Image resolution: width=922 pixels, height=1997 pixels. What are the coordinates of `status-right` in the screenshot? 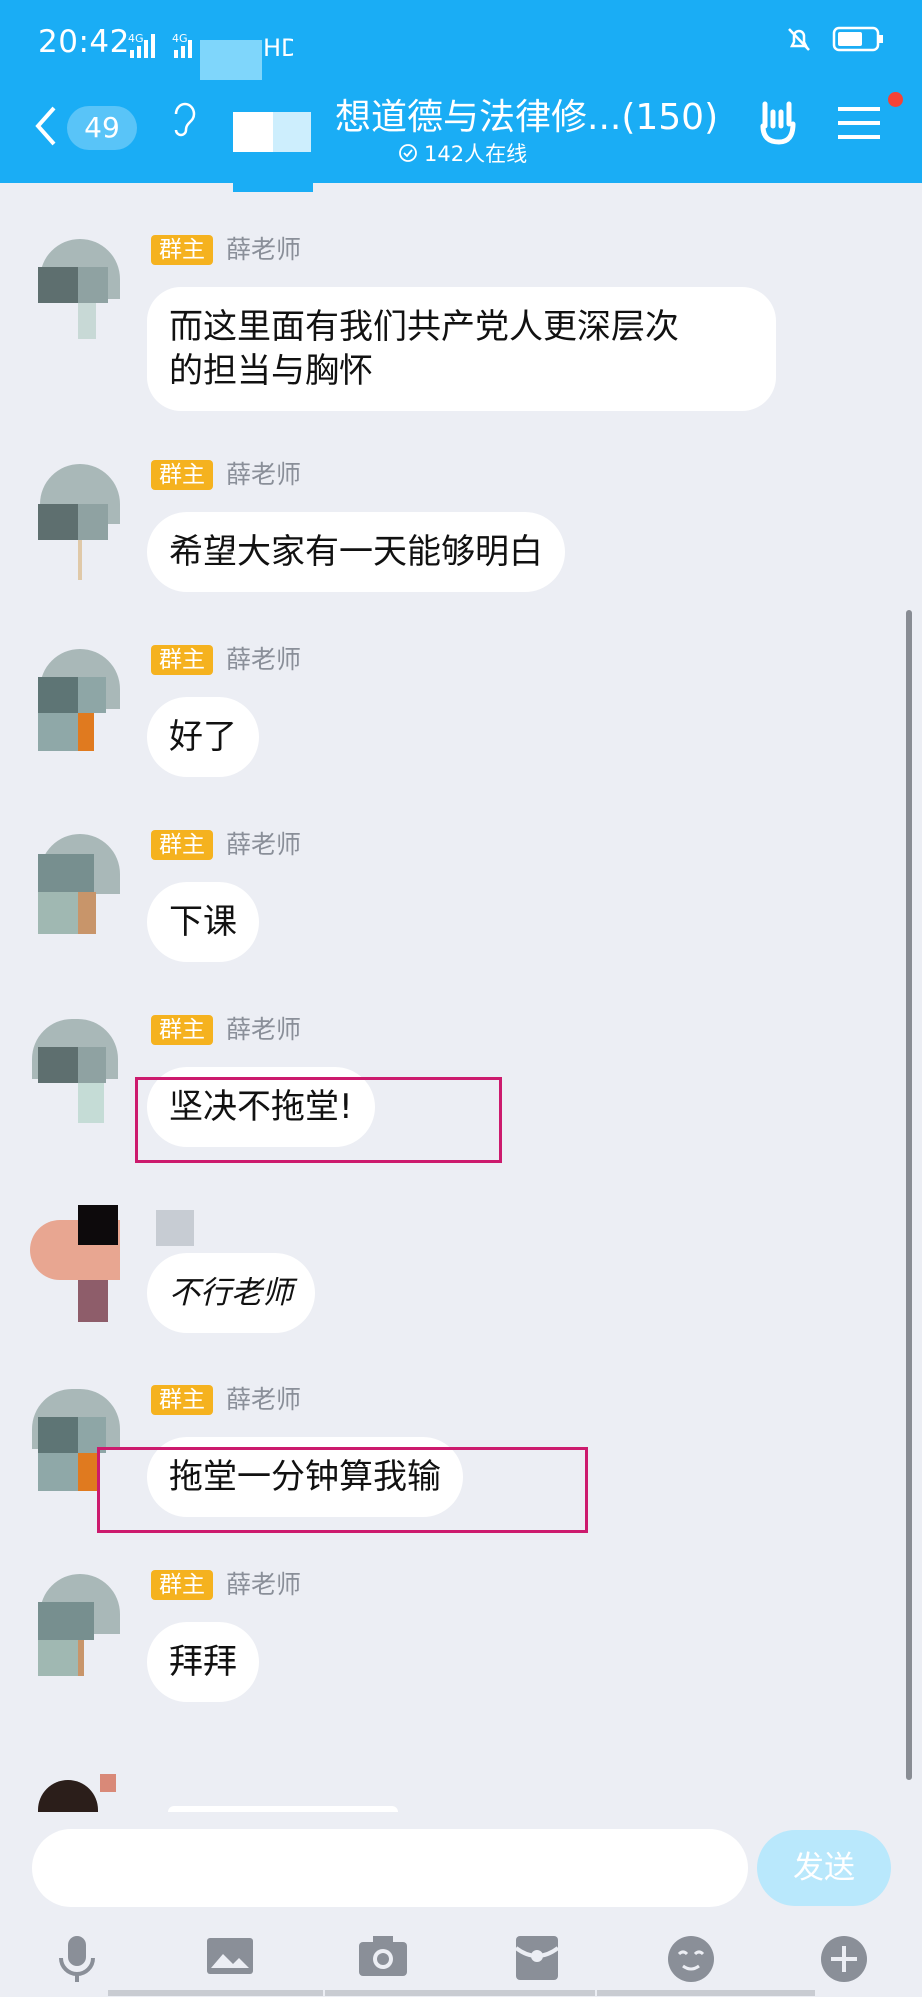 It's located at (834, 39).